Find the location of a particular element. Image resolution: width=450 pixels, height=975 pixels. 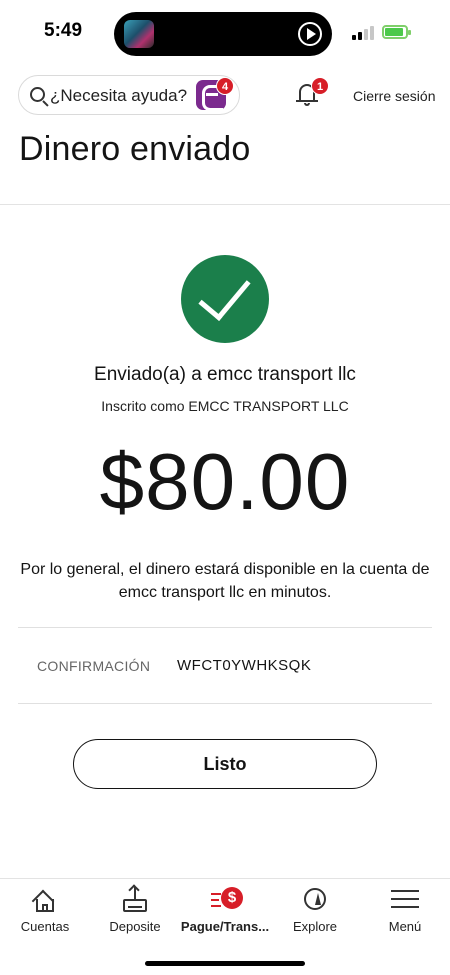

nav-label: Deposite is located at coordinates (135, 926).